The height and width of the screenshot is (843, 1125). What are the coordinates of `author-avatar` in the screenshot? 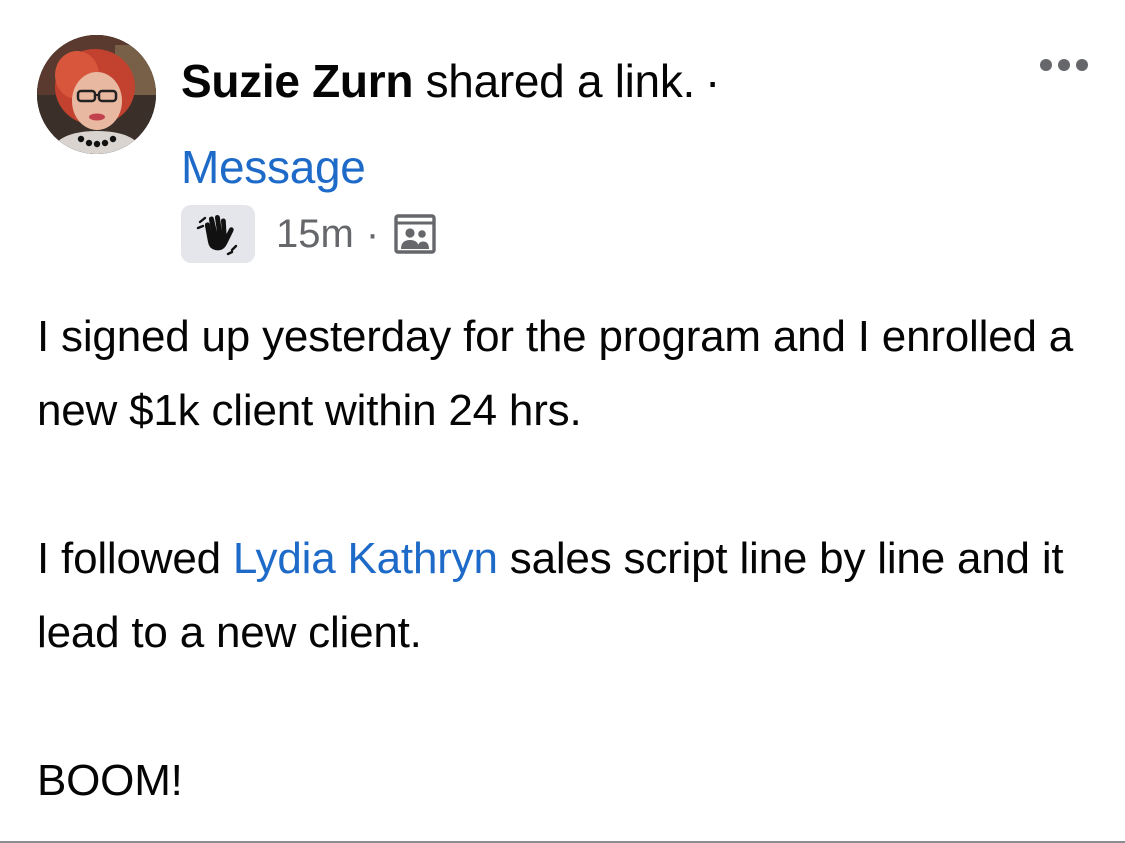 It's located at (96, 94).